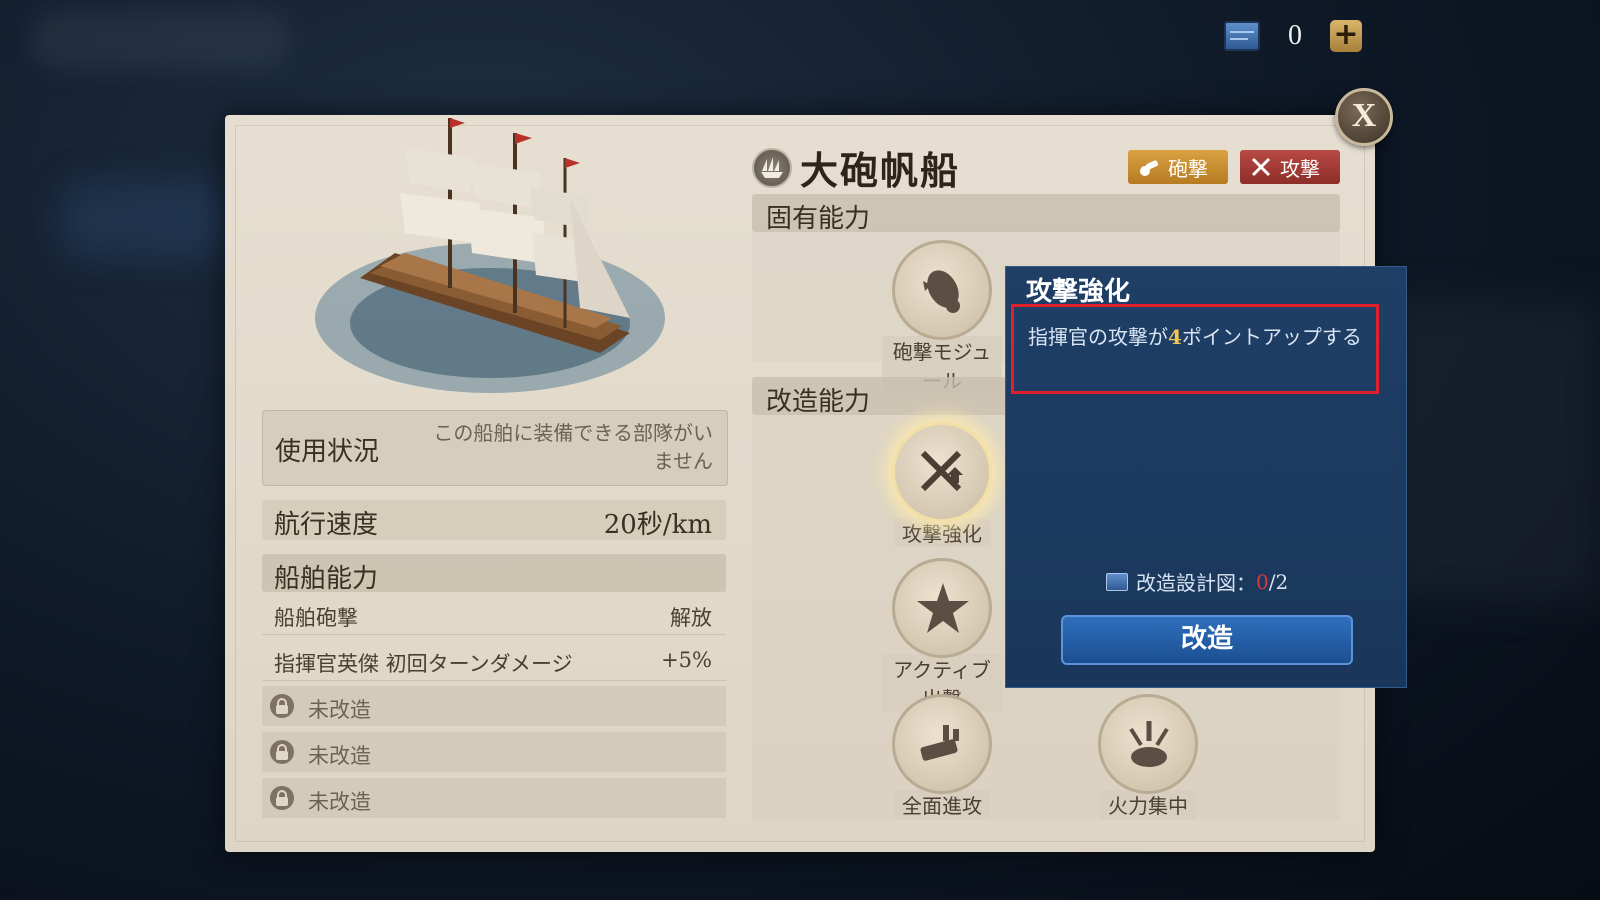  I want to click on crossed-swords-icon, so click(1261, 167).